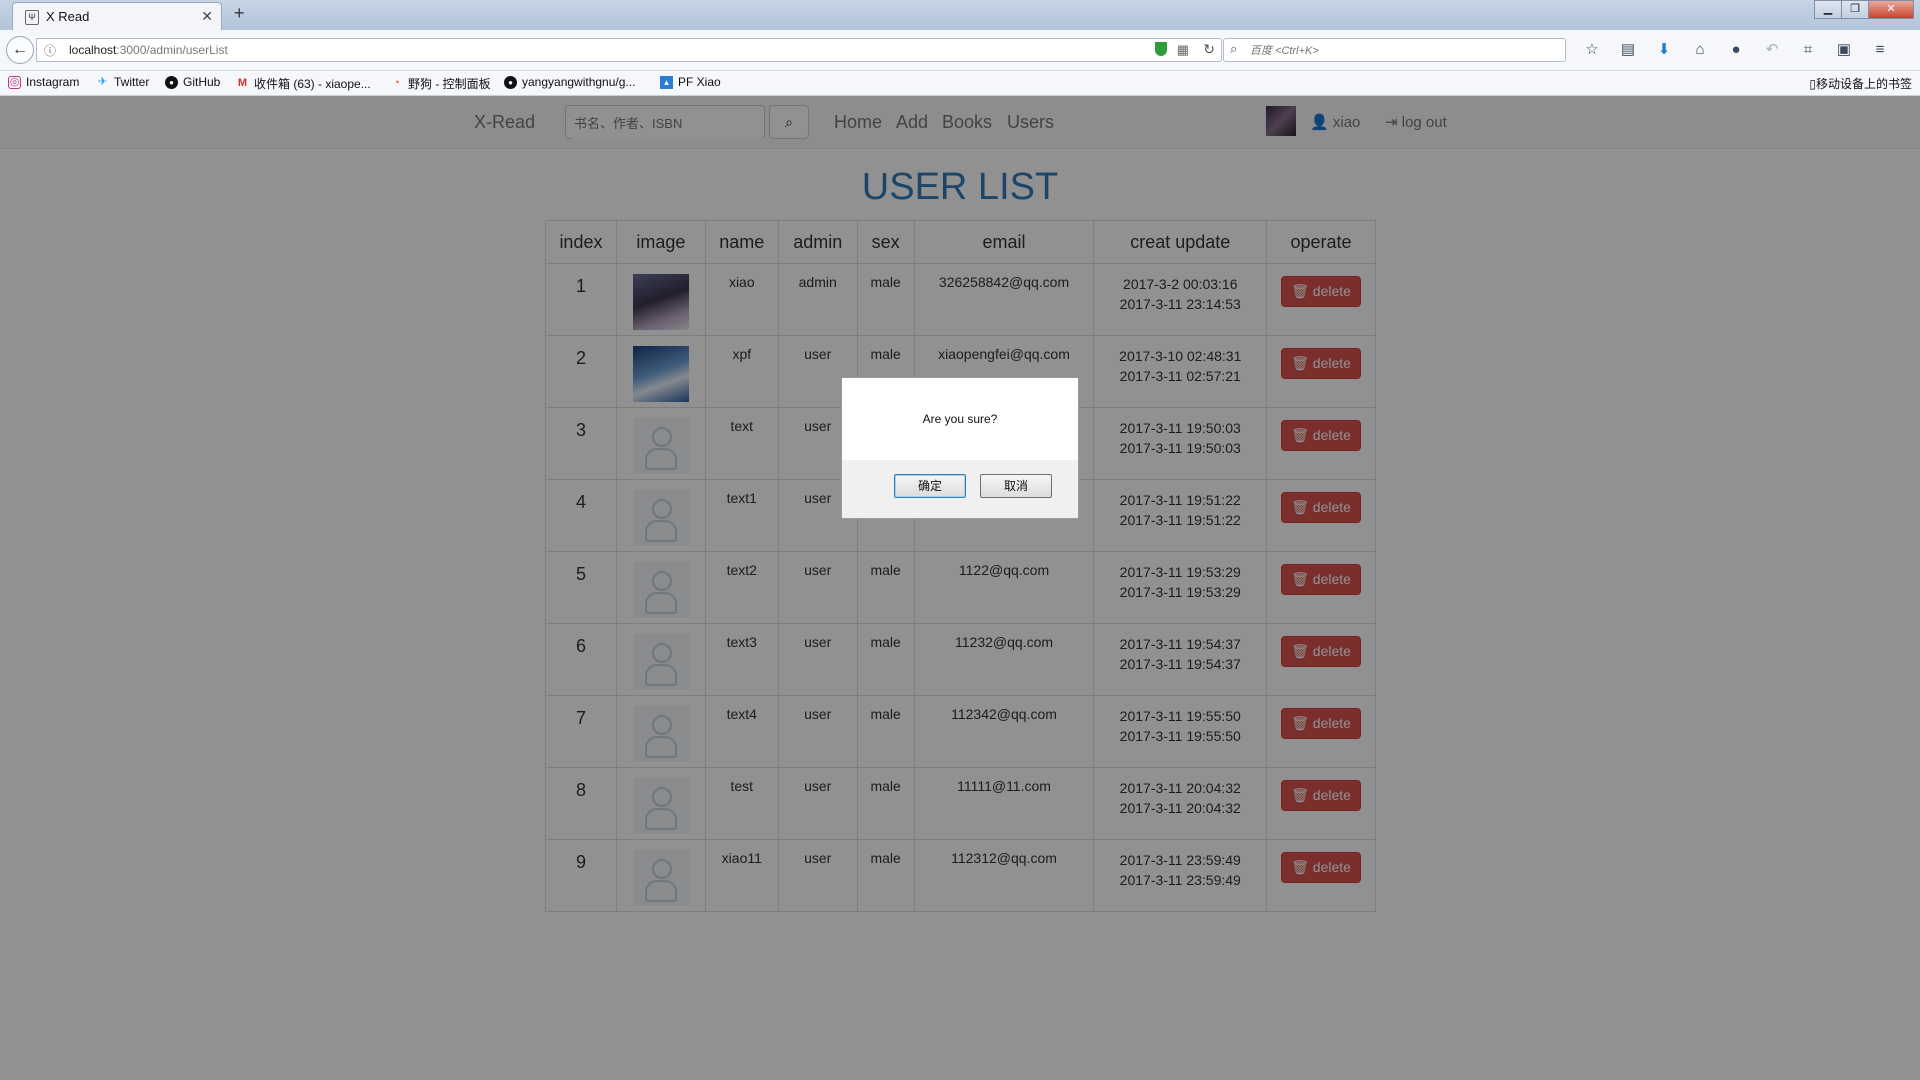 Image resolution: width=1920 pixels, height=1080 pixels. Describe the element at coordinates (102, 81) in the screenshot. I see `twitter-icon: ✈` at that location.